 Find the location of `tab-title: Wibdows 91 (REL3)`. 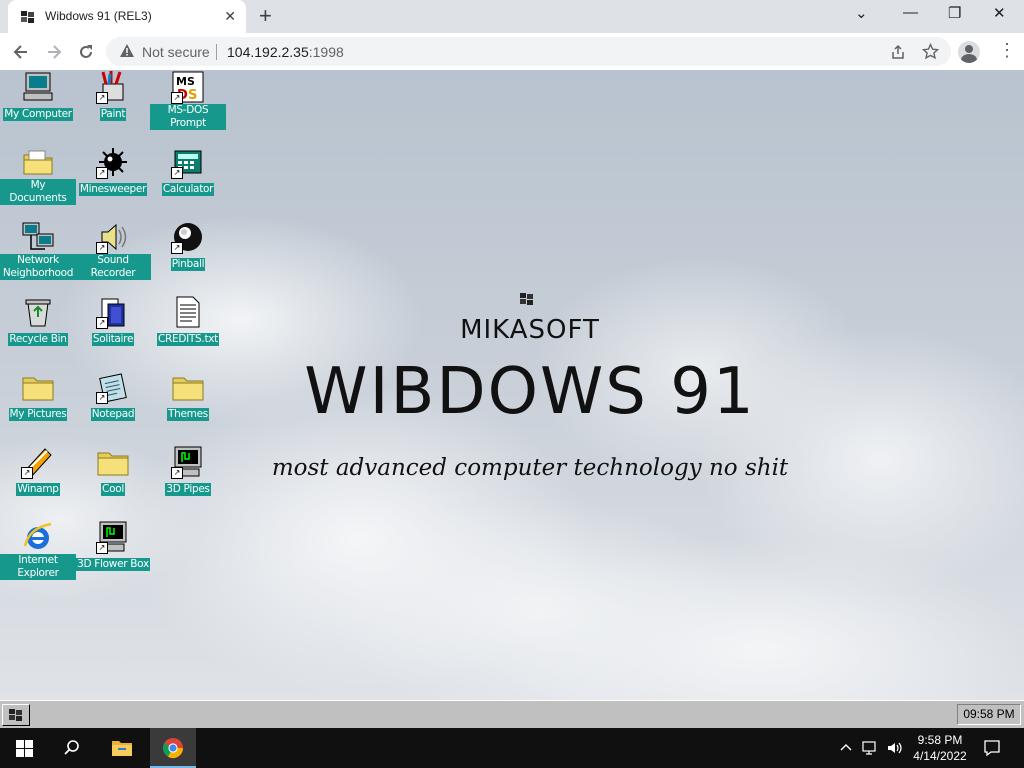

tab-title: Wibdows 91 (REL3) is located at coordinates (98, 16).